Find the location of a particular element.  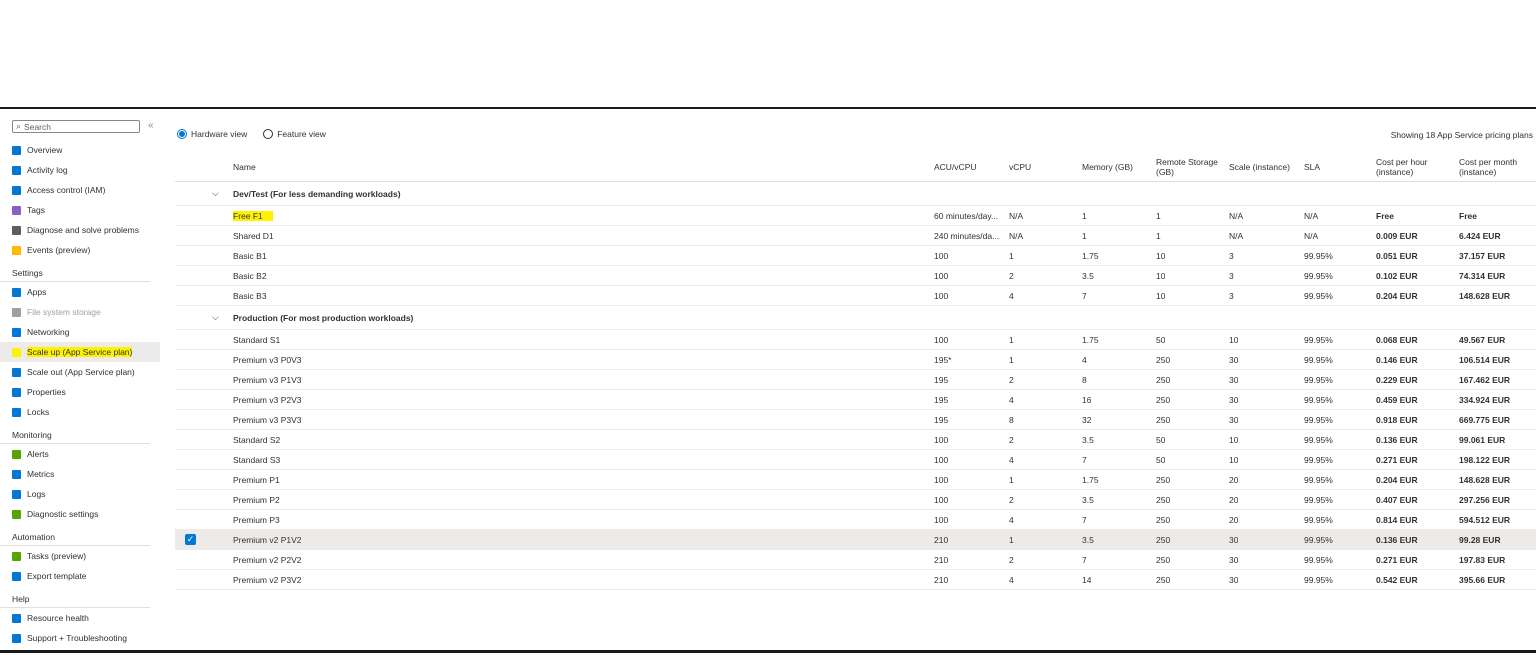

cell-cost-month: 395.66 EUR is located at coordinates (1482, 580).